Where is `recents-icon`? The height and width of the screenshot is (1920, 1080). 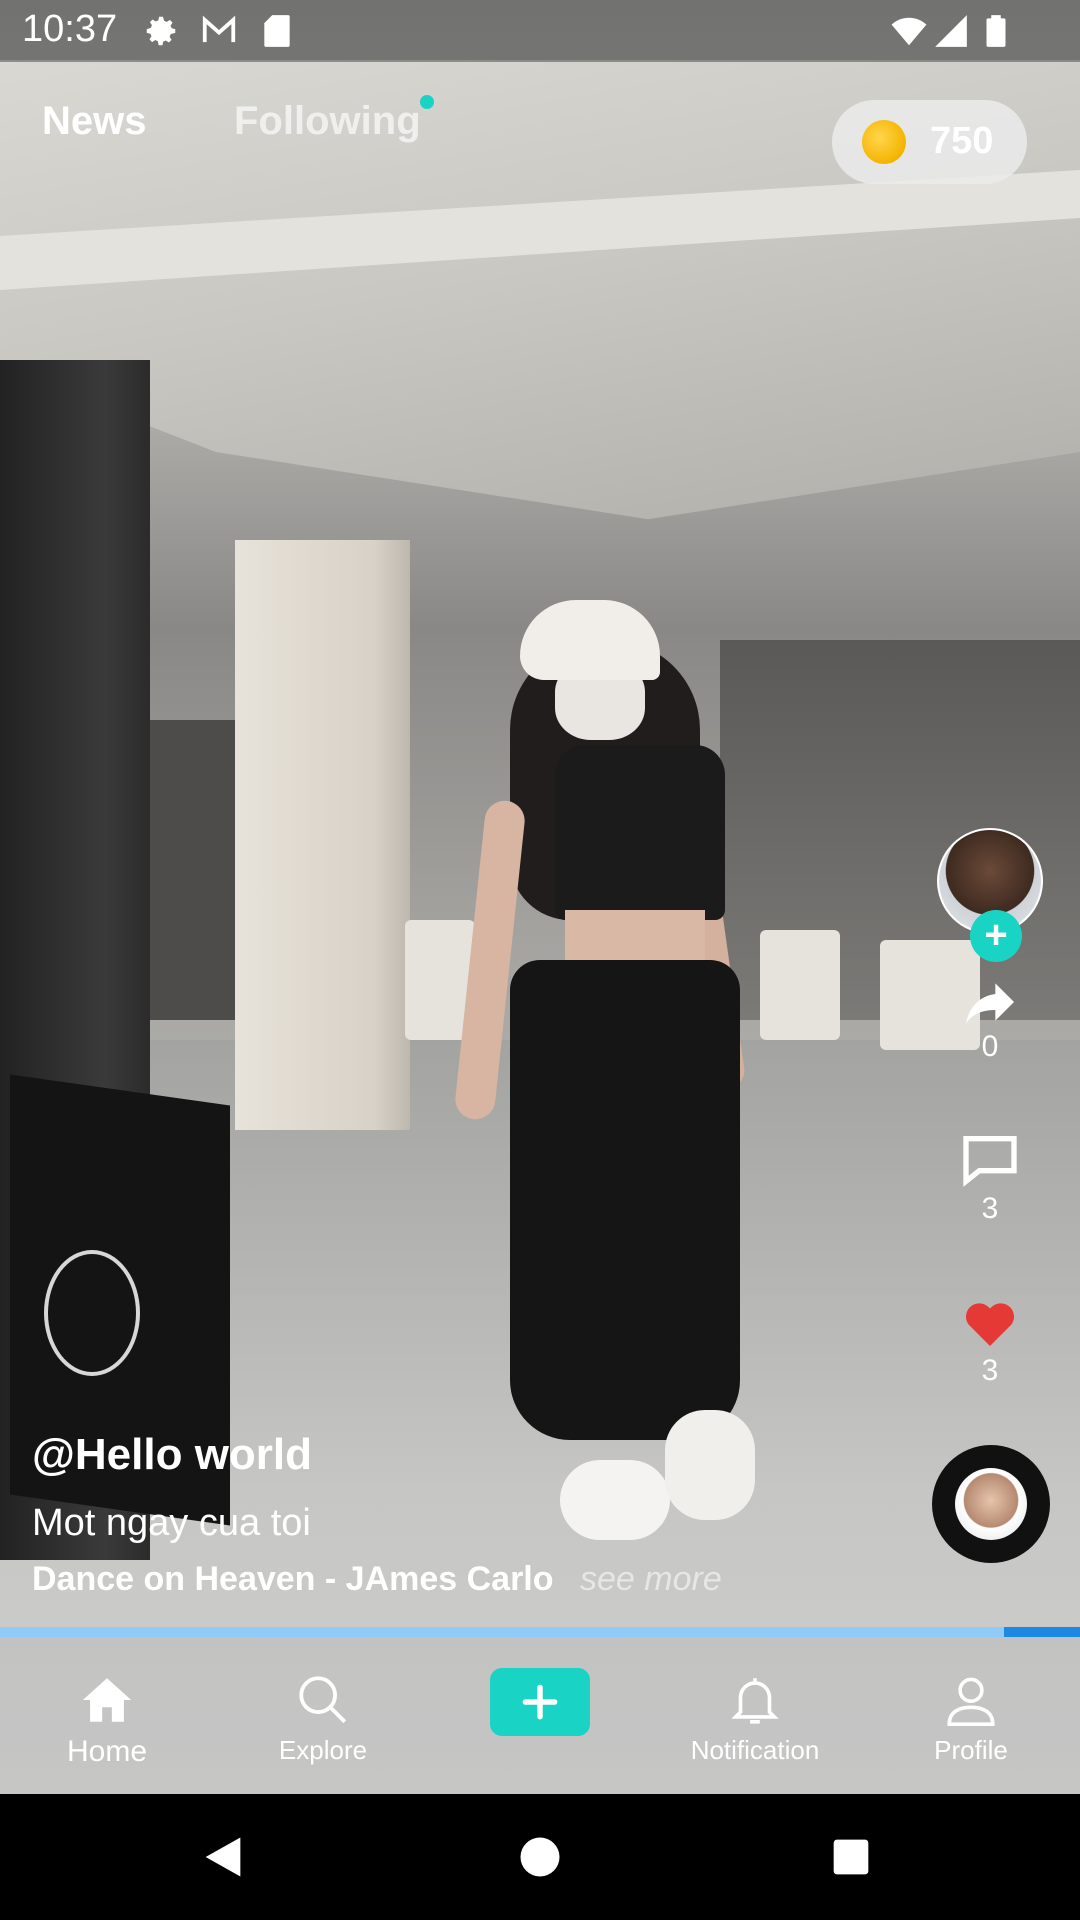 recents-icon is located at coordinates (851, 1857).